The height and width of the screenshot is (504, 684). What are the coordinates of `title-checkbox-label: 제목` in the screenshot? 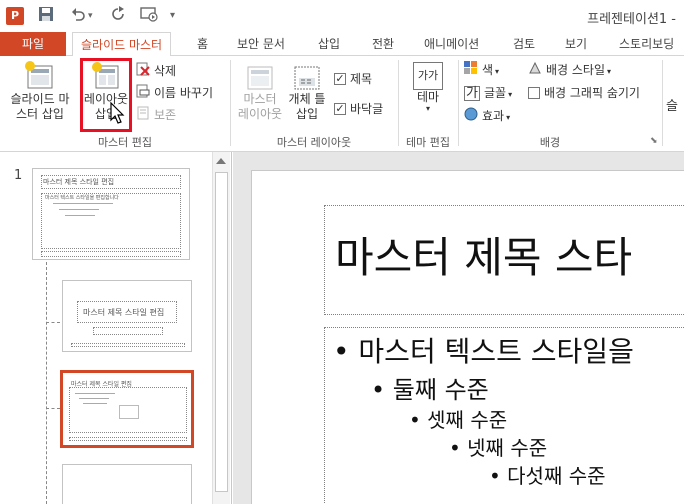 It's located at (361, 79).